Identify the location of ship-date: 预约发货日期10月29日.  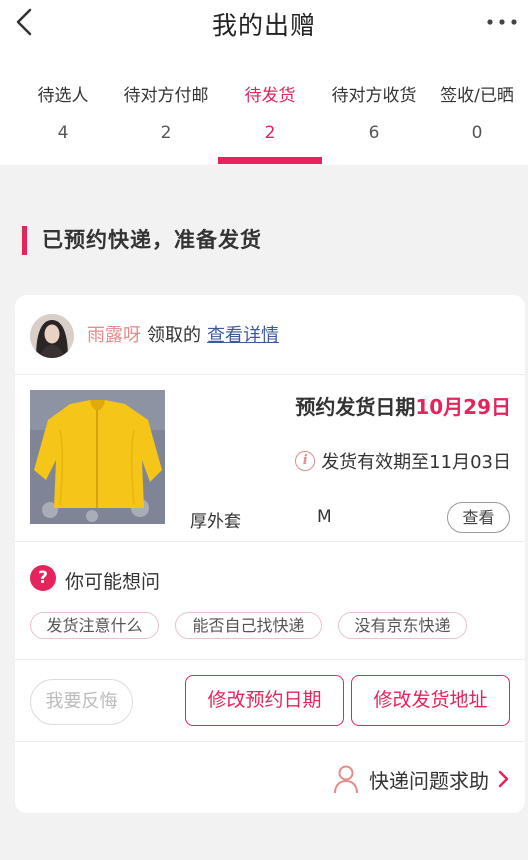
(403, 405).